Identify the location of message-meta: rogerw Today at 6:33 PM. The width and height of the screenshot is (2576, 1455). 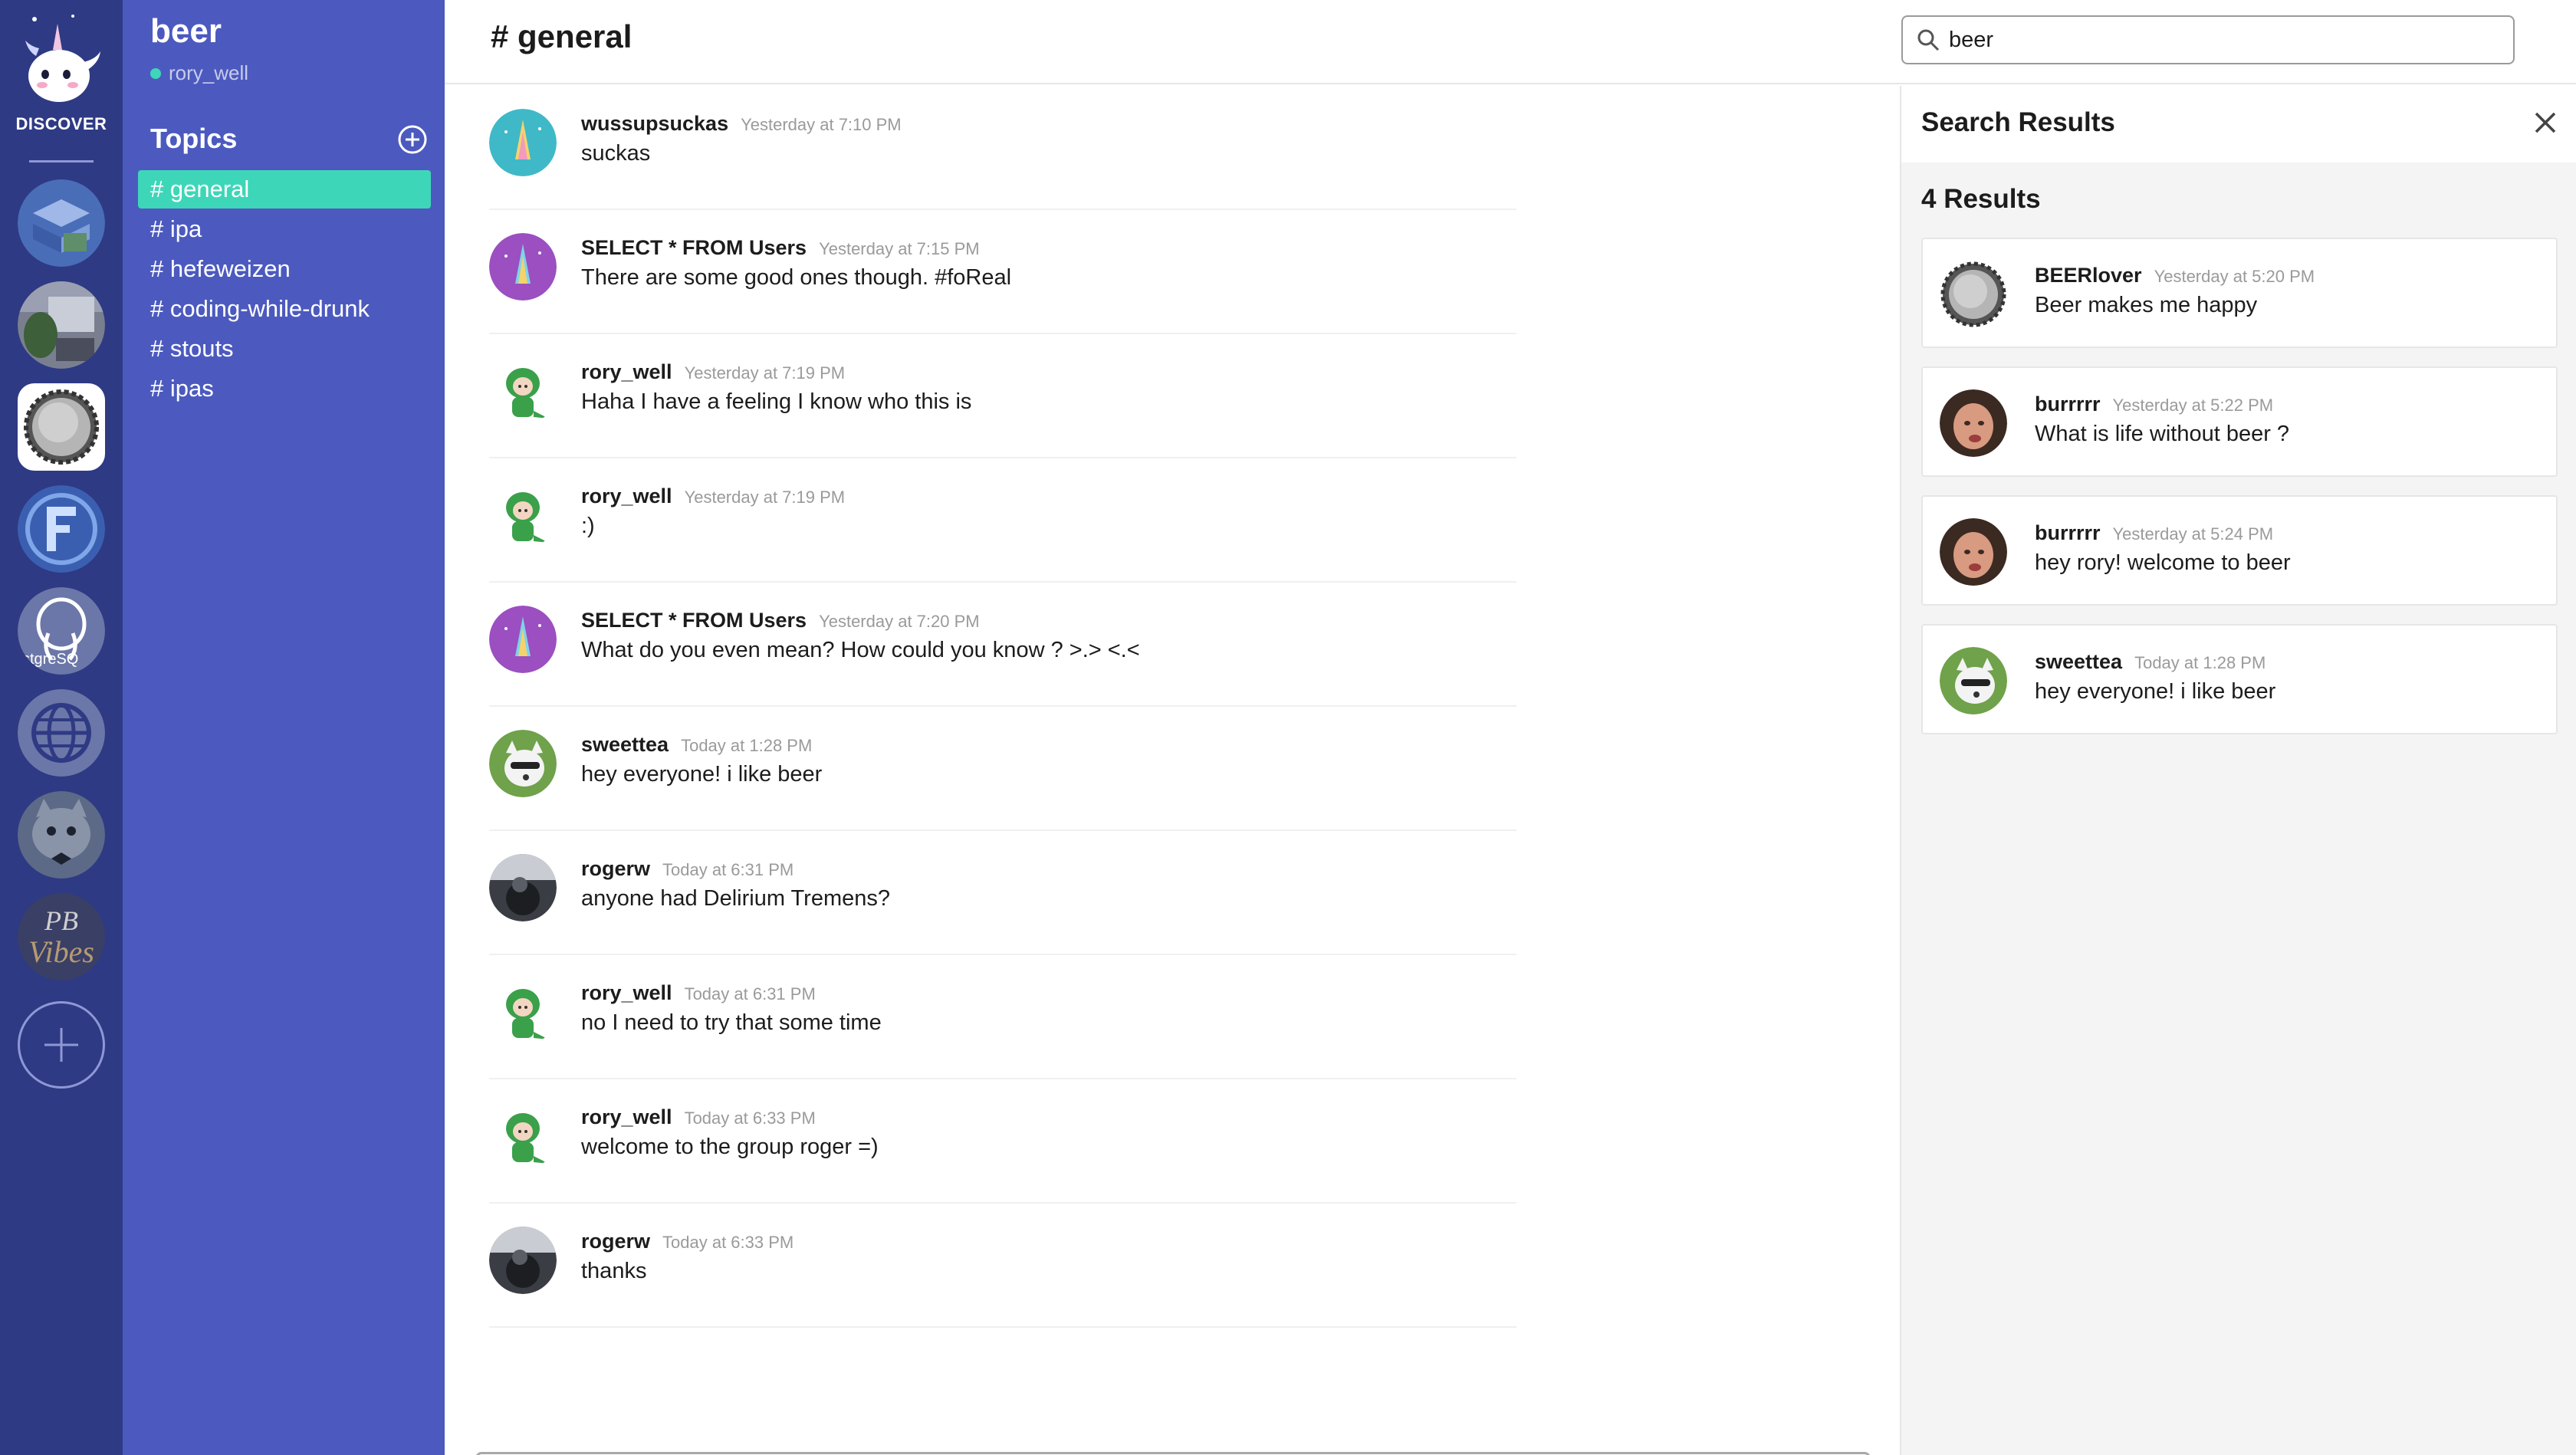
(688, 1241).